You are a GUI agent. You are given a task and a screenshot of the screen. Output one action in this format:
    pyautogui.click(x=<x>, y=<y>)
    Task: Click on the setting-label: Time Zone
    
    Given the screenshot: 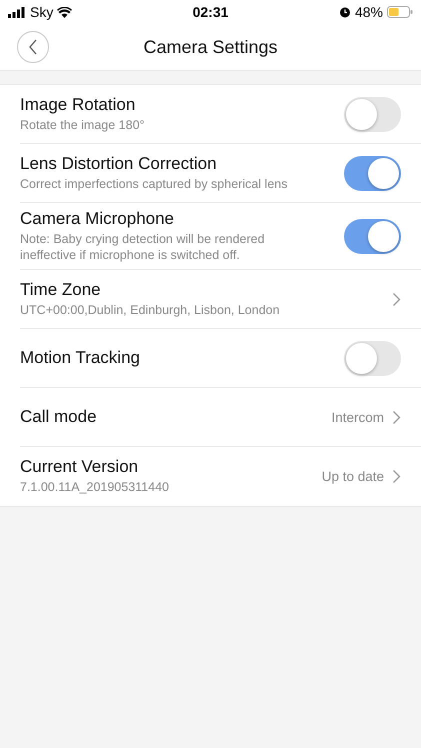 What is the action you would take?
    pyautogui.click(x=61, y=290)
    